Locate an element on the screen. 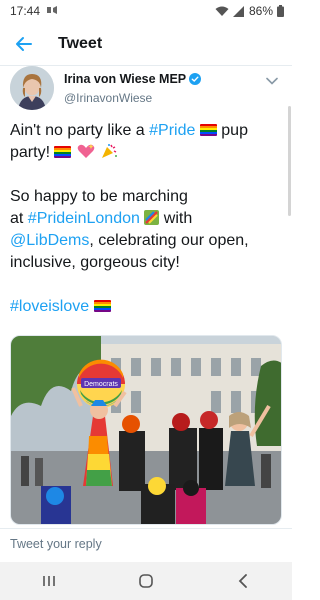 Image resolution: width=320 pixels, height=600 pixels. tweet-line-7: inclusive, gorgeous city! is located at coordinates (95, 262).